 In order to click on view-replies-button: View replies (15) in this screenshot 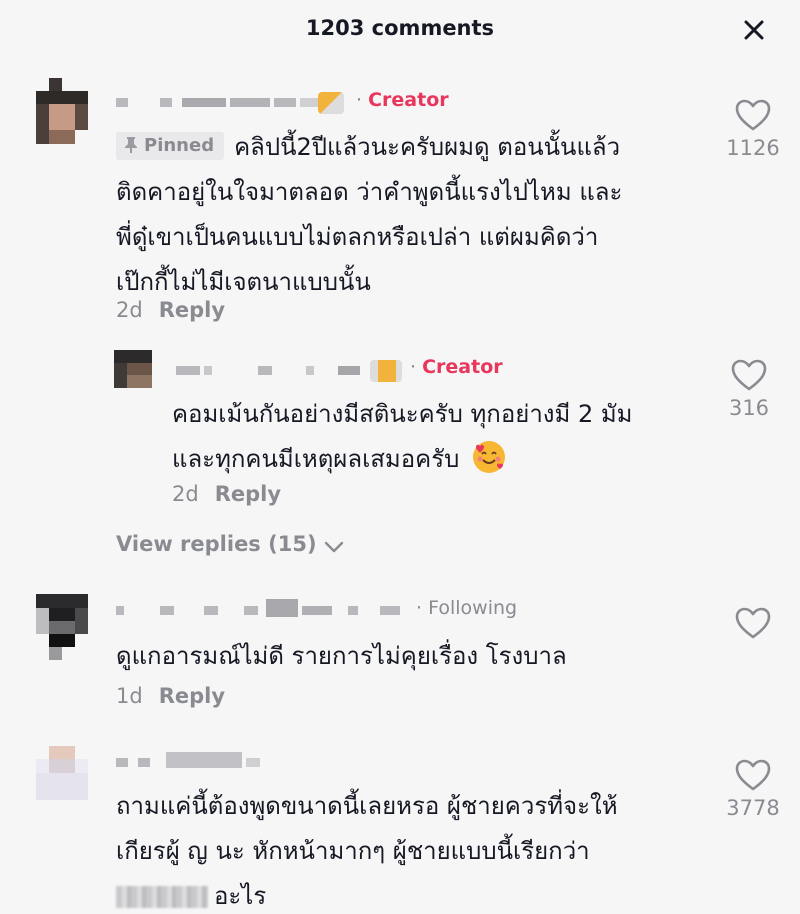, I will do `click(230, 544)`.